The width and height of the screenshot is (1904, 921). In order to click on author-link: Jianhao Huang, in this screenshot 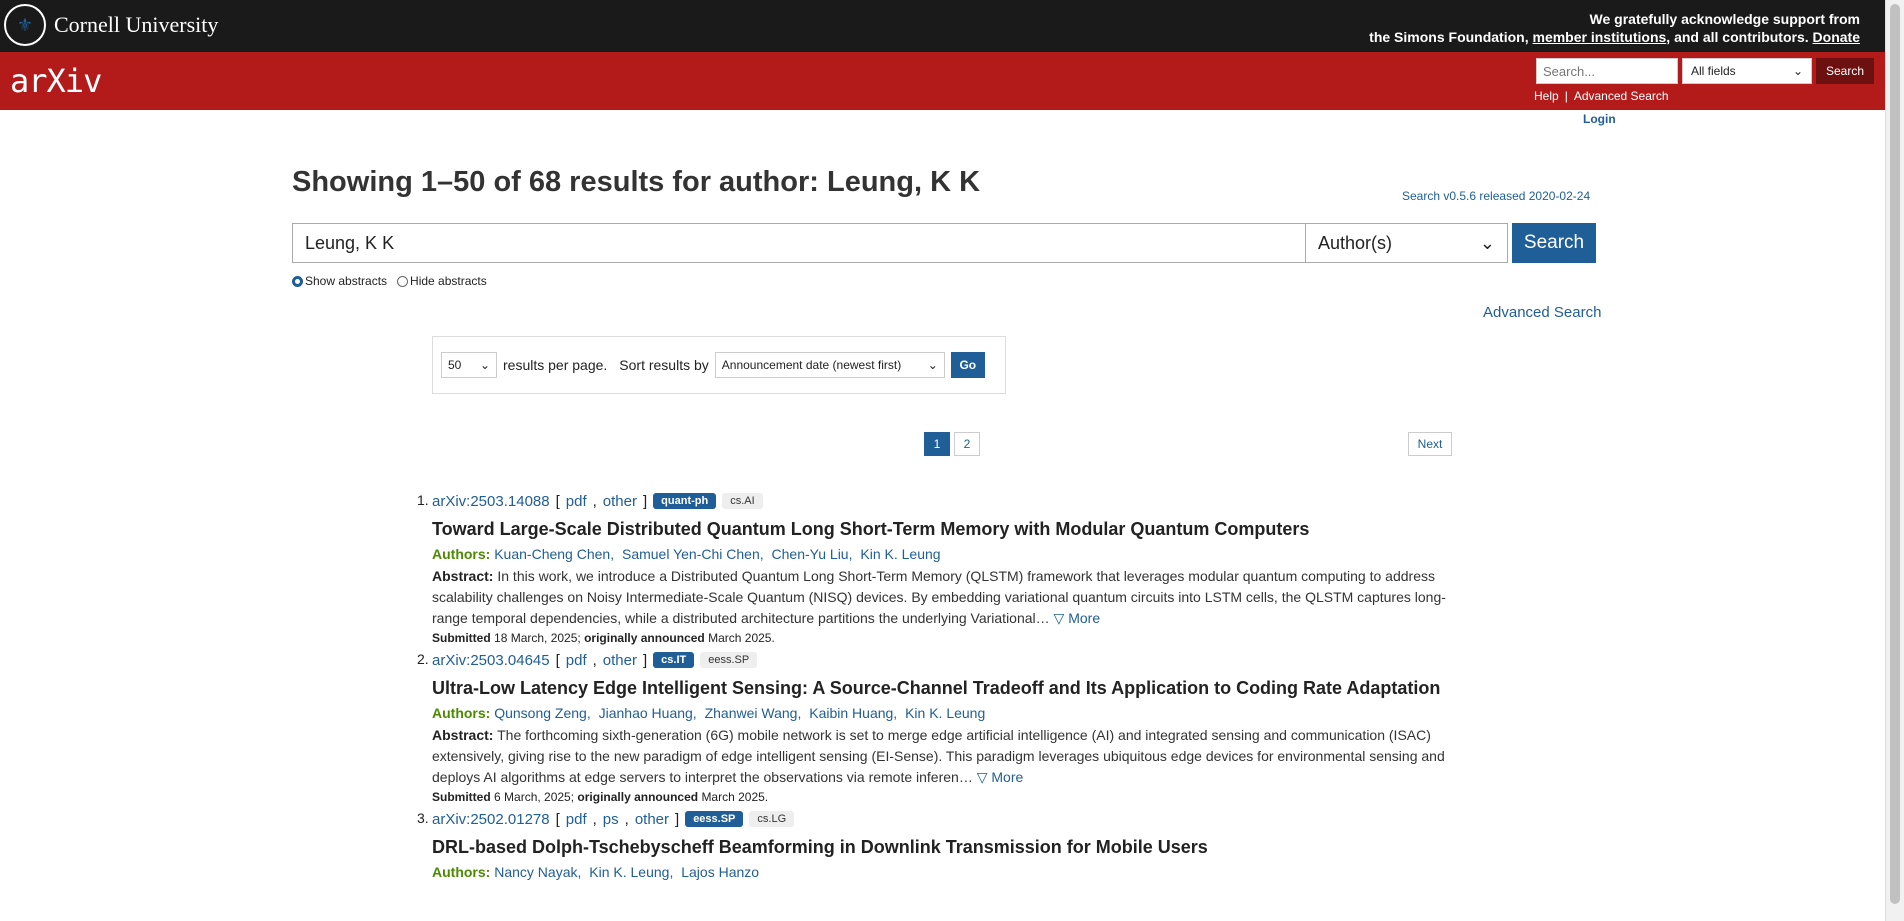, I will do `click(648, 713)`.